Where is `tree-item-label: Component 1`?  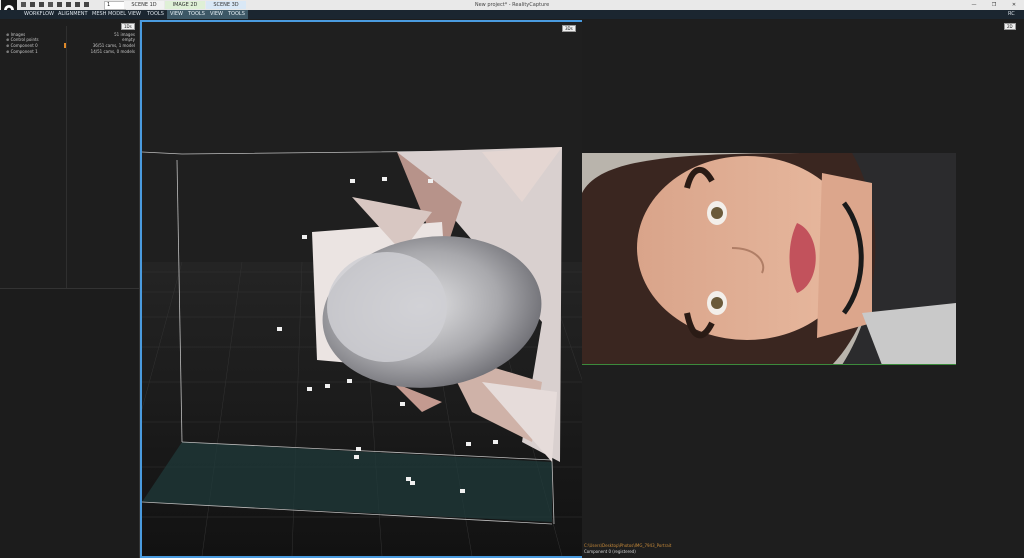 tree-item-label: Component 1 is located at coordinates (24, 51).